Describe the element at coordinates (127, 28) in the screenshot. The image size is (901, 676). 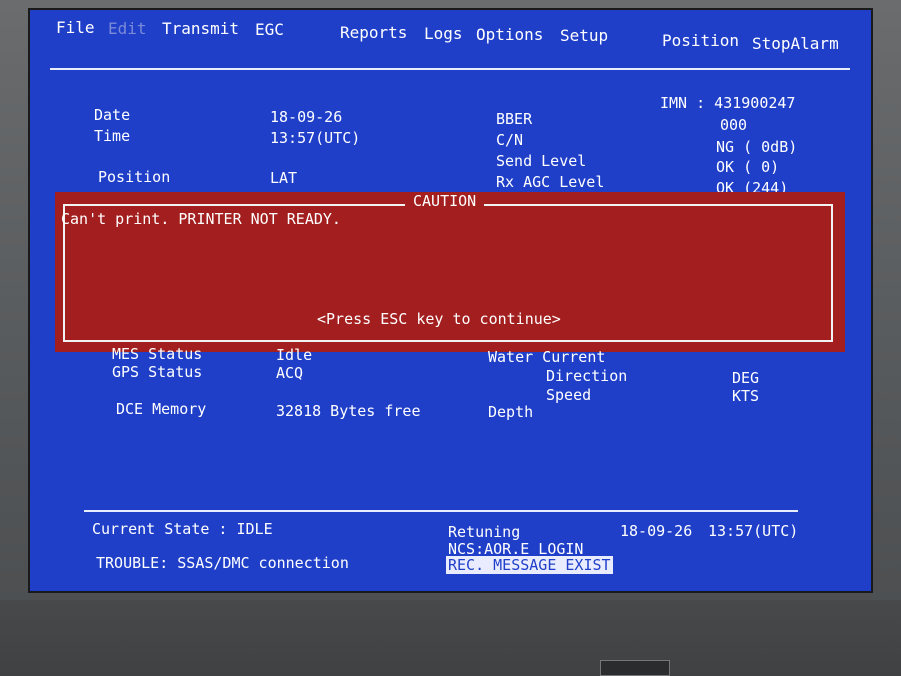
I see `menu-edit: Edit` at that location.